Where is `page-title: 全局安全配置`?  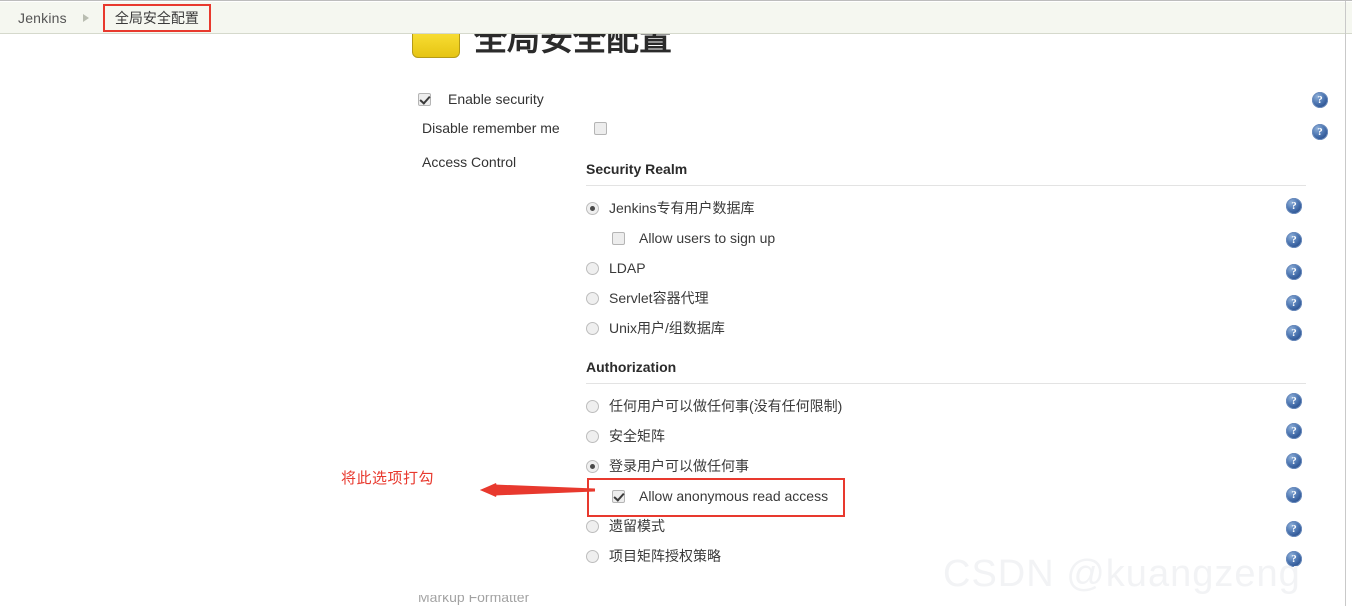 page-title: 全局安全配置 is located at coordinates (622, 48).